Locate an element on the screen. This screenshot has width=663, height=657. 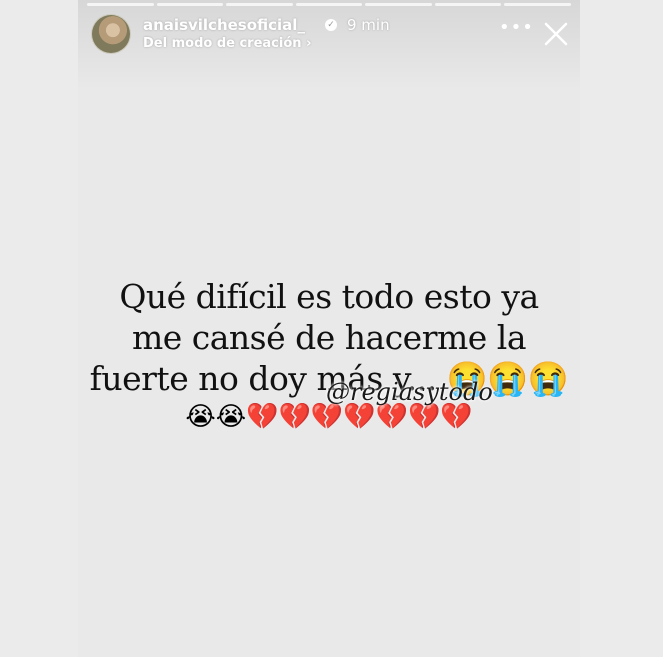
close-icon is located at coordinates (556, 34).